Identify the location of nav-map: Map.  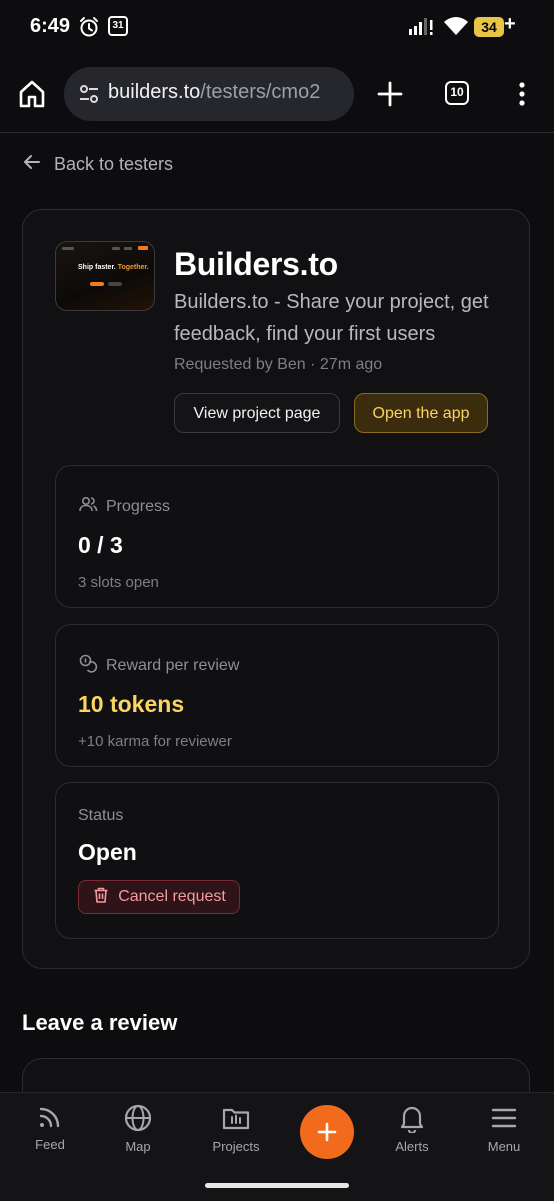
(138, 1128).